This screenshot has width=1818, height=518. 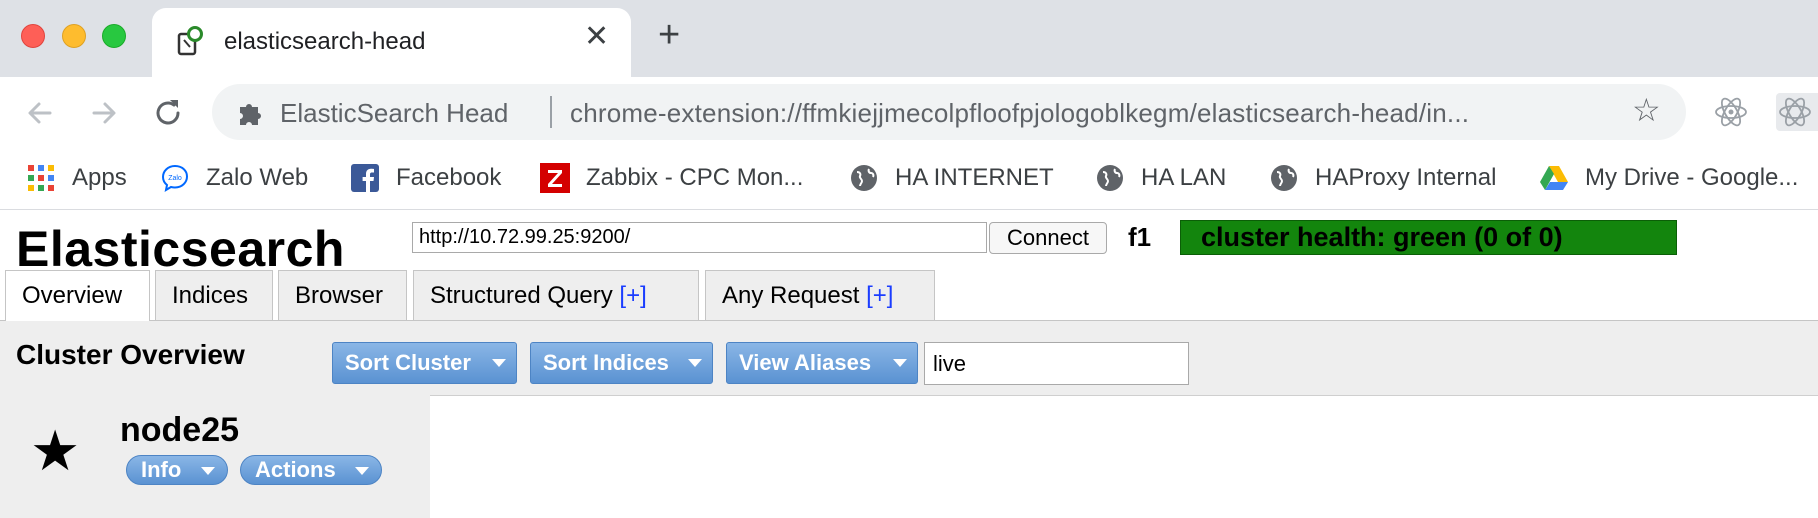 I want to click on cluster-health-badge: cluster health: green (0 of 0), so click(x=1428, y=237).